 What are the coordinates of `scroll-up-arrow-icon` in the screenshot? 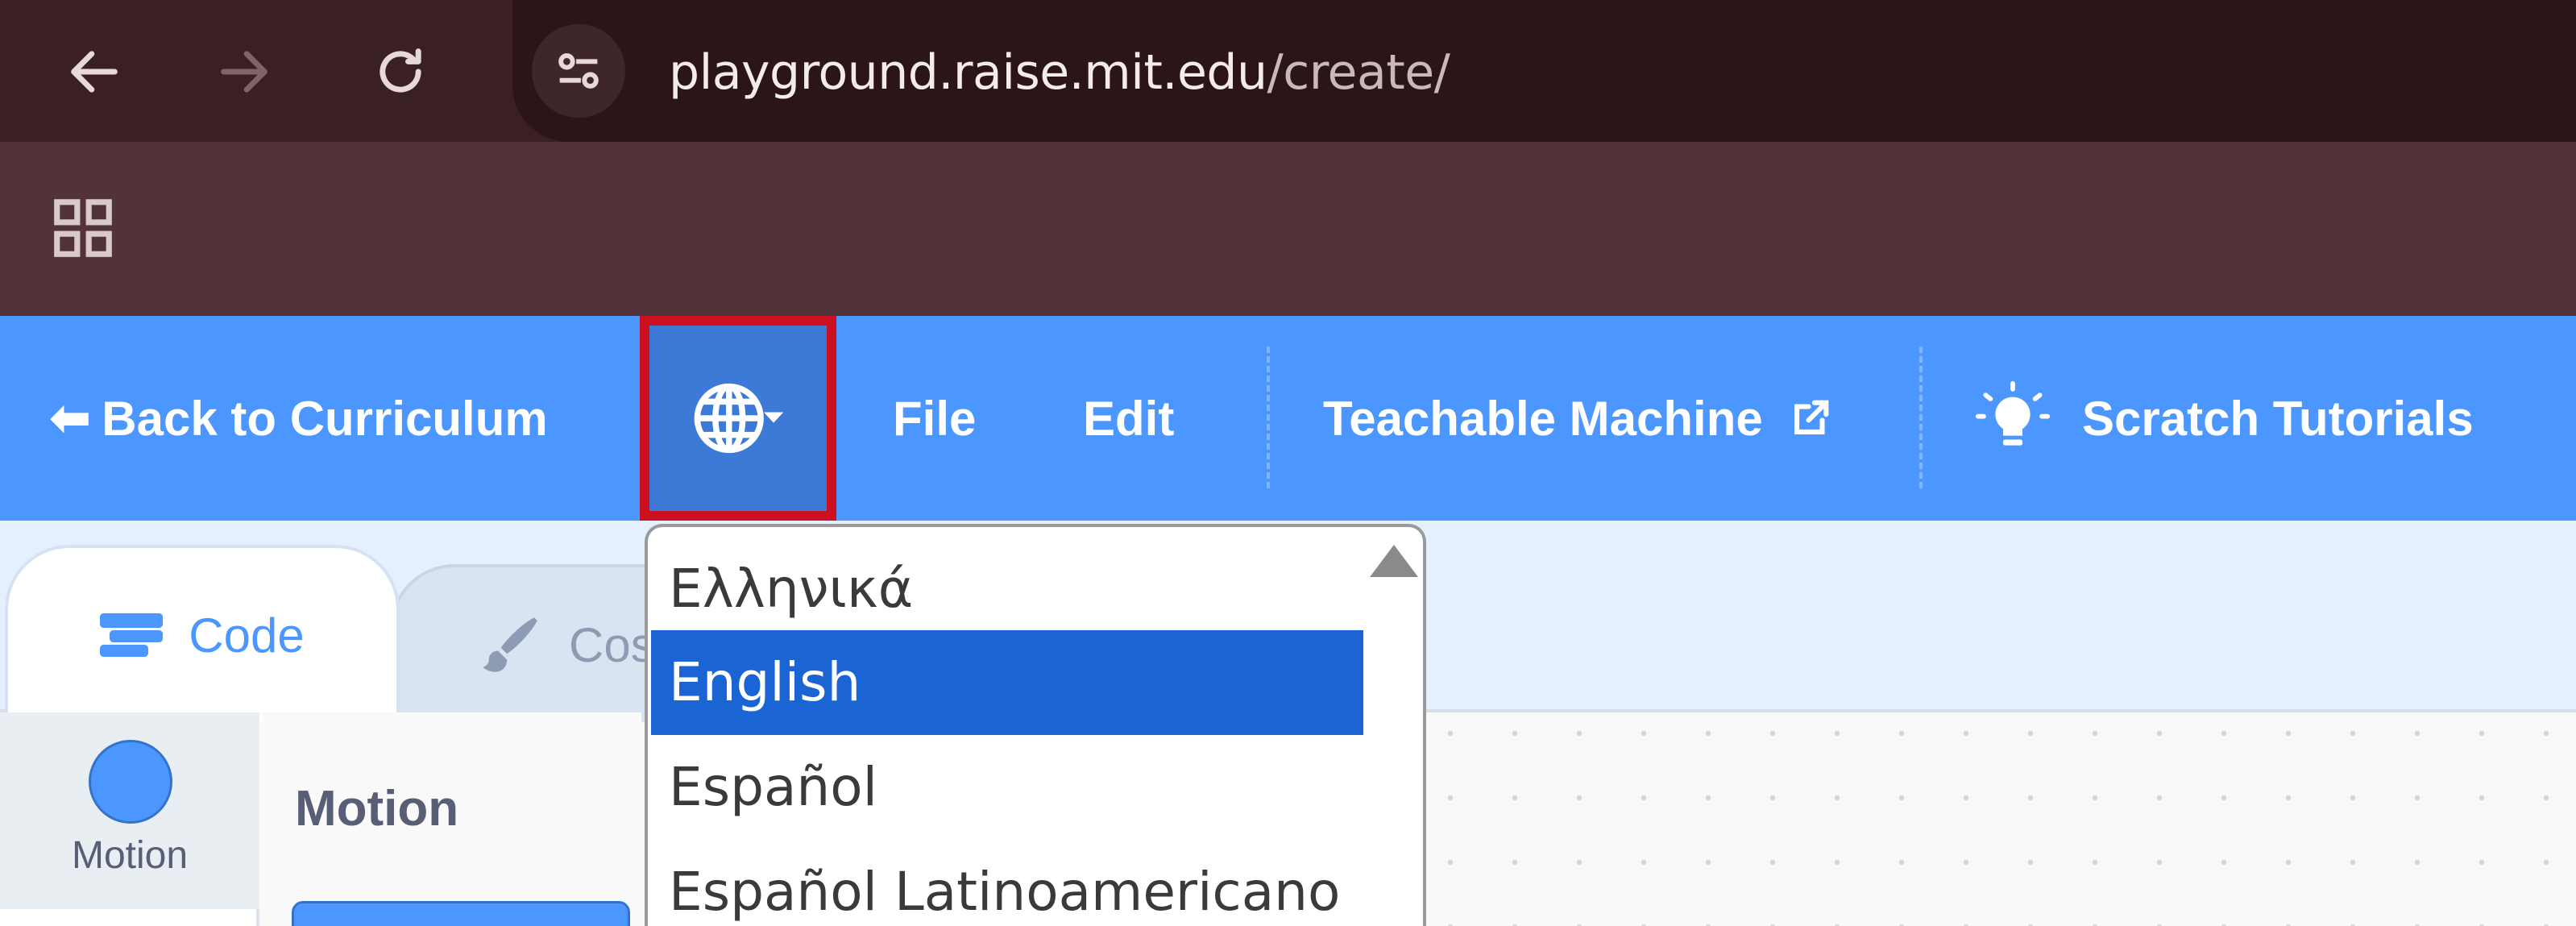 It's located at (1394, 561).